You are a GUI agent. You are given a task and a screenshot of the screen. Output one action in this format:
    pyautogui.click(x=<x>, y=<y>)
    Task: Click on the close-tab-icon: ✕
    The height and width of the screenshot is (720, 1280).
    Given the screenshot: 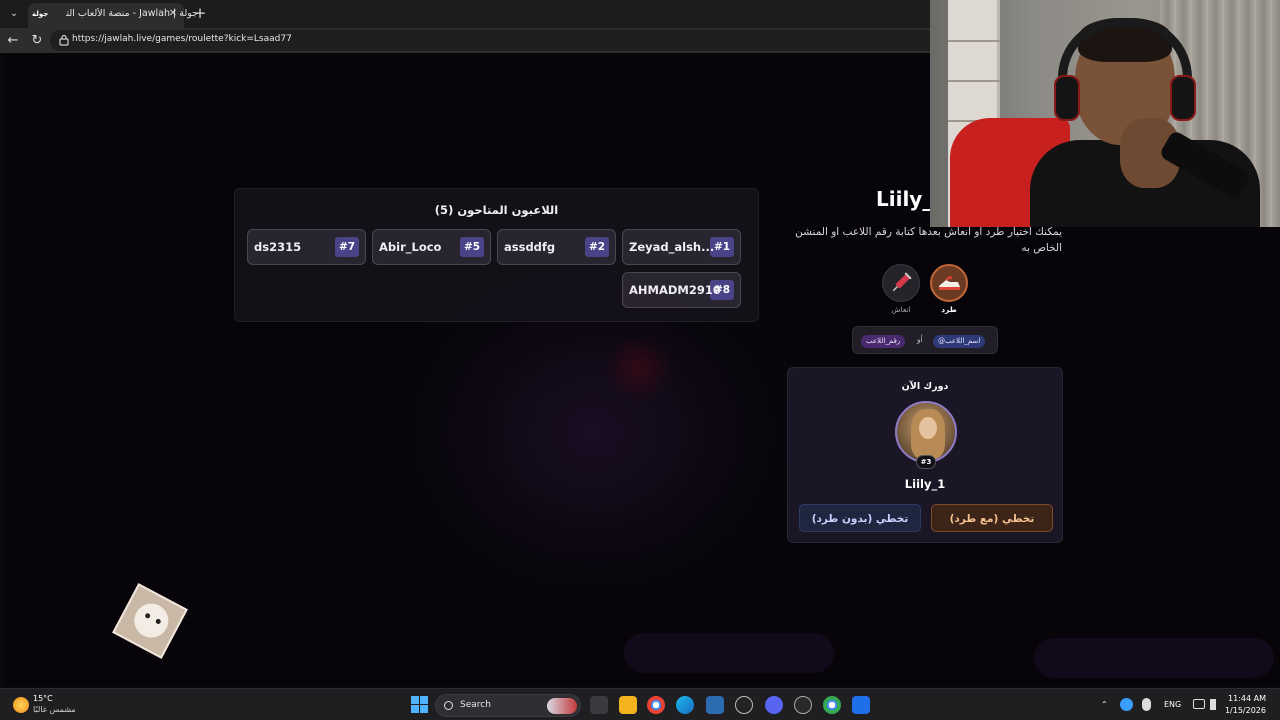 What is the action you would take?
    pyautogui.click(x=173, y=14)
    